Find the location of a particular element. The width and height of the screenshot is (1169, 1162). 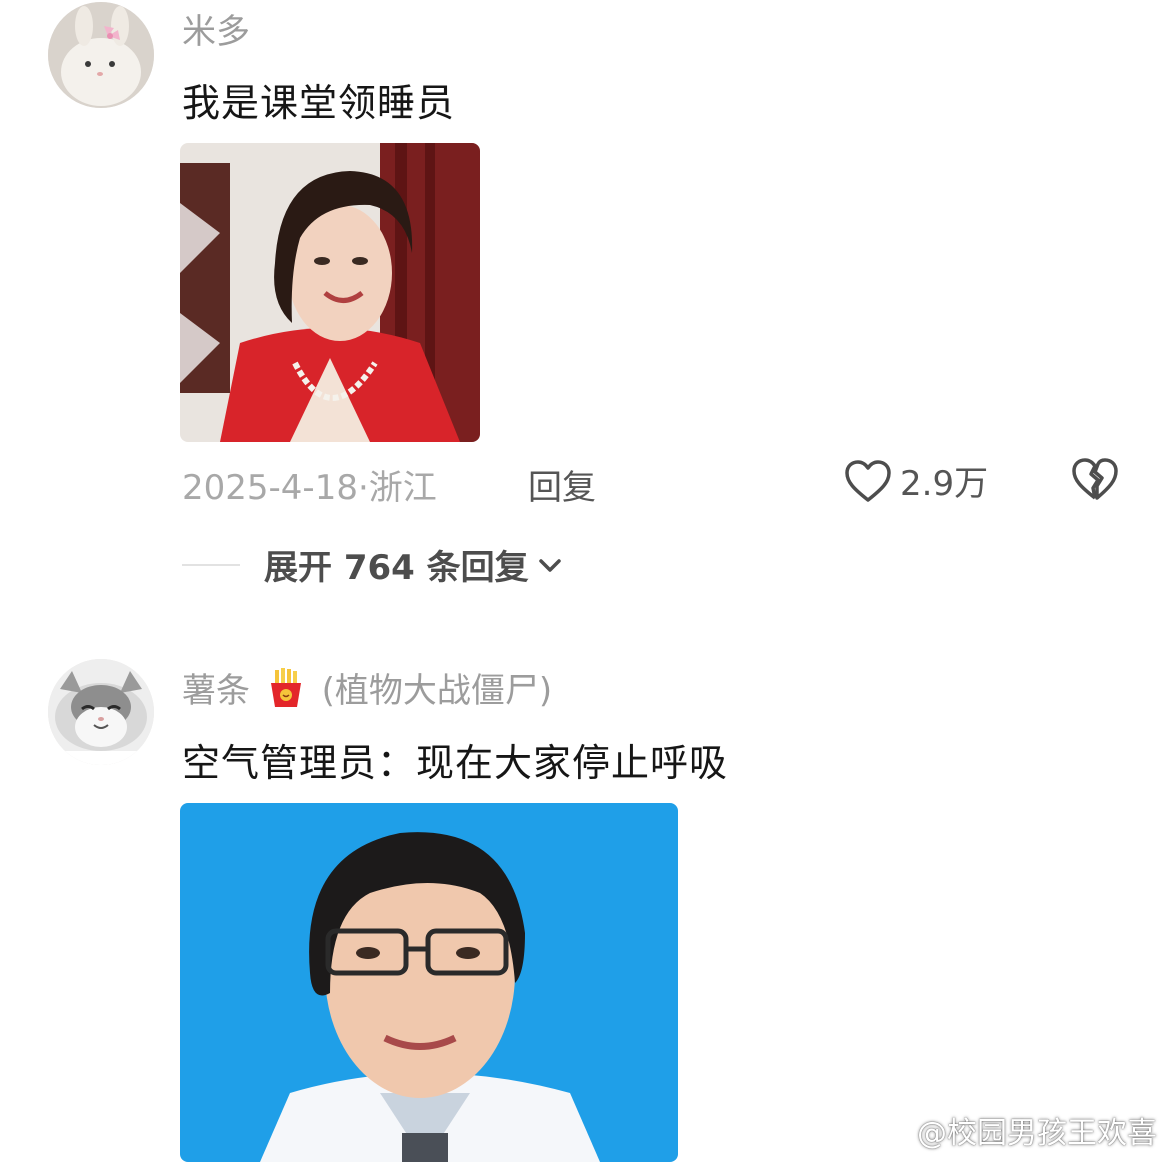

expand-replies: 展开 764 条回复 is located at coordinates (373, 564).